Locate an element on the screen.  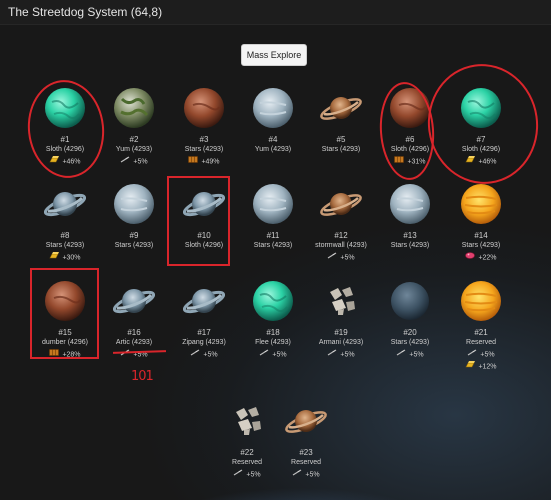
planet-number: #20 is located at coordinates (410, 332).